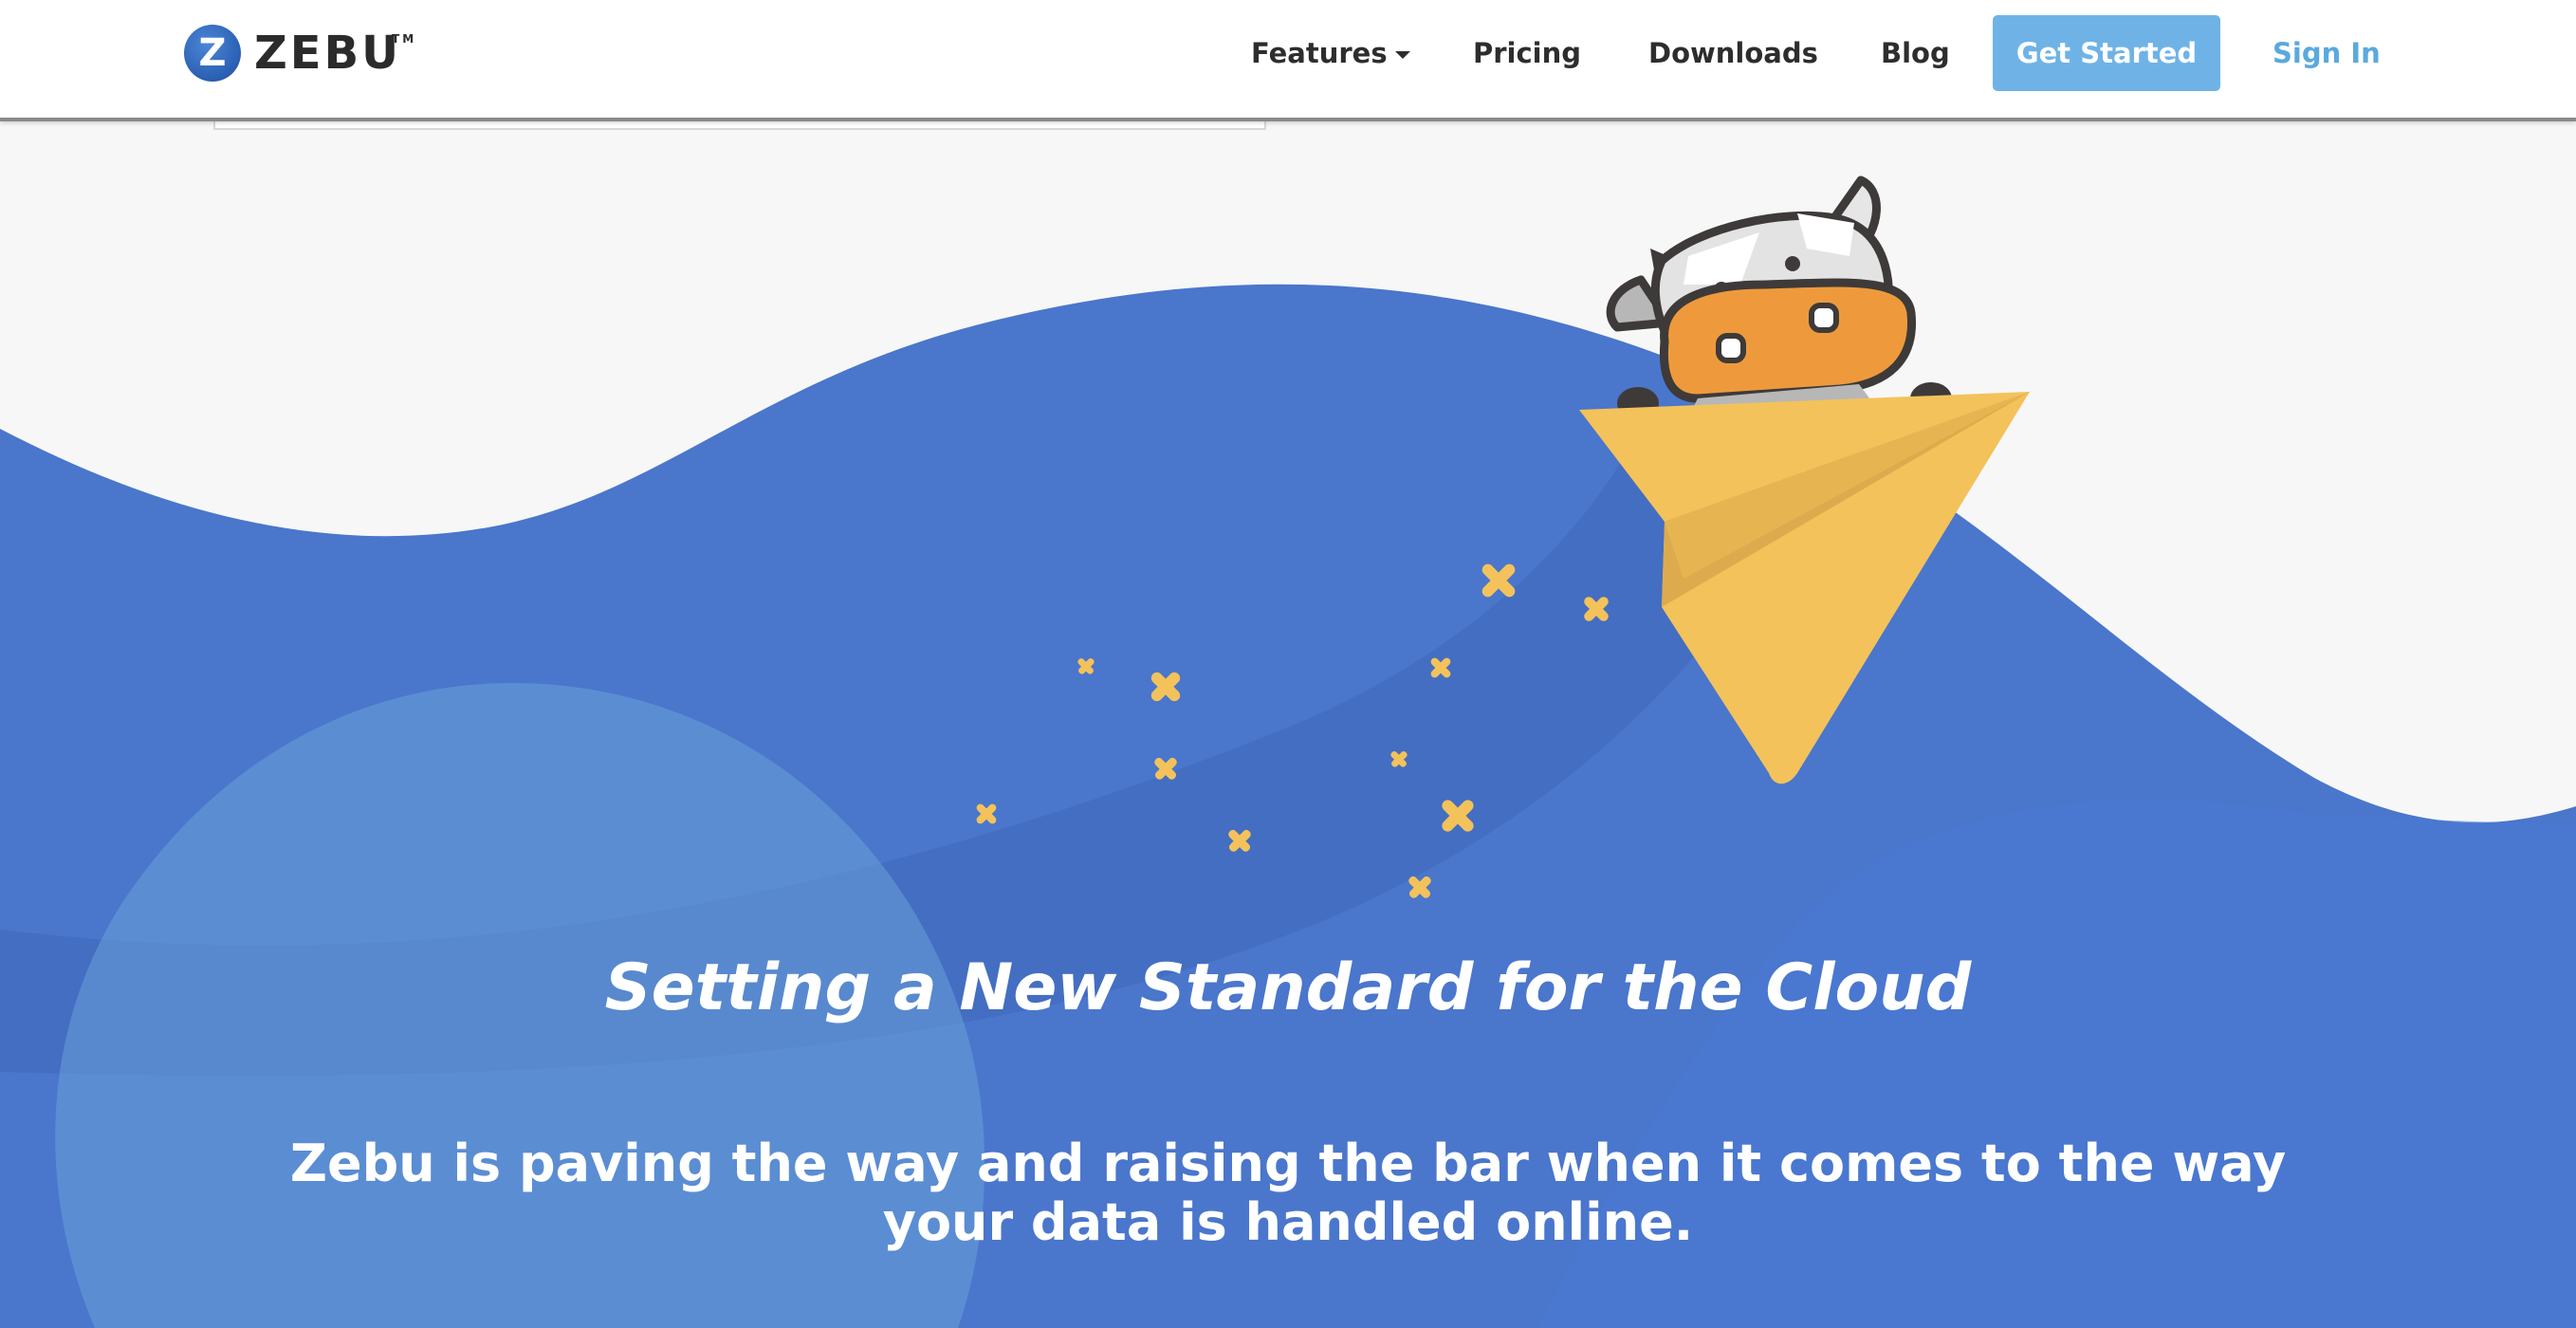 This screenshot has width=2576, height=1328. Describe the element at coordinates (212, 53) in the screenshot. I see `zebu-logo-mark-icon: Z` at that location.